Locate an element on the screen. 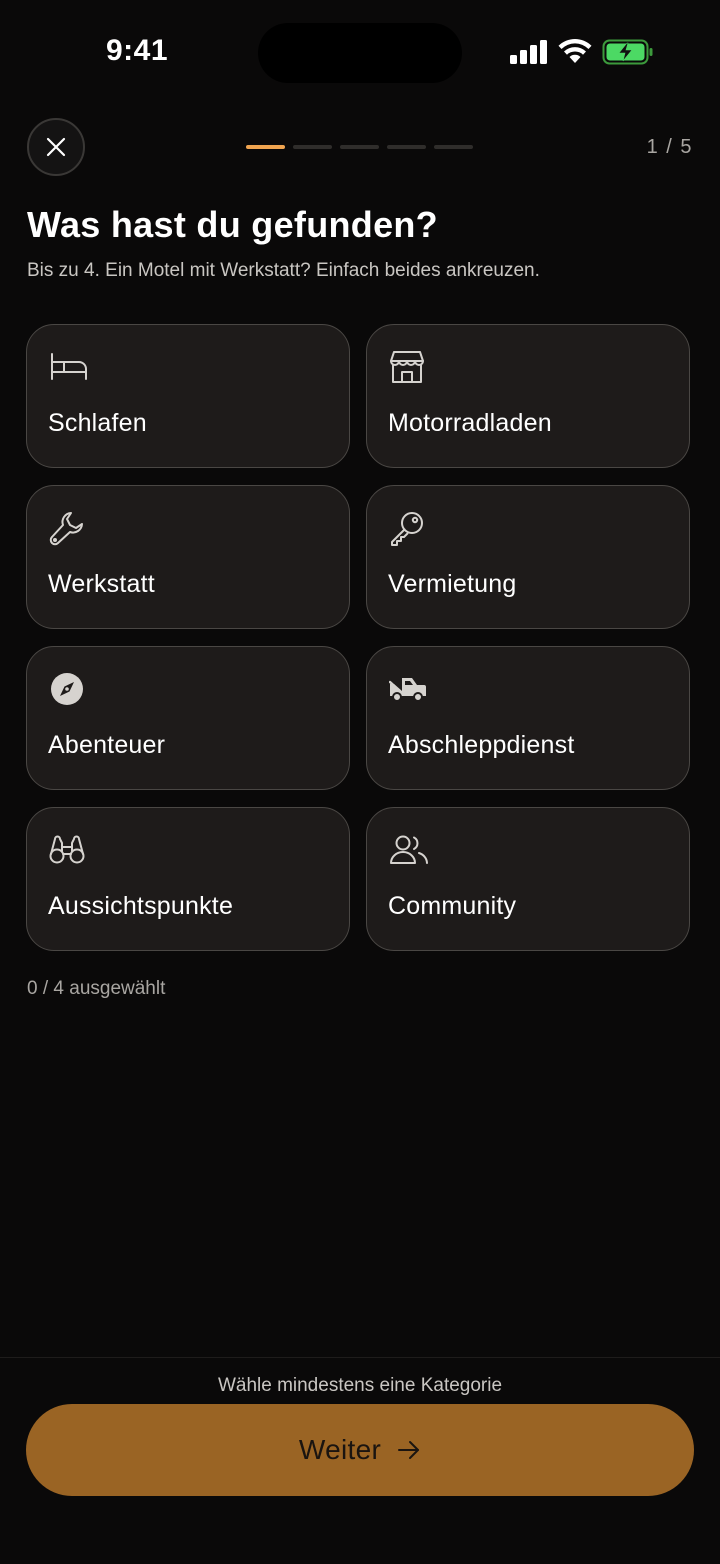 The height and width of the screenshot is (1564, 720). category-label: Aussichtspunkte is located at coordinates (141, 906).